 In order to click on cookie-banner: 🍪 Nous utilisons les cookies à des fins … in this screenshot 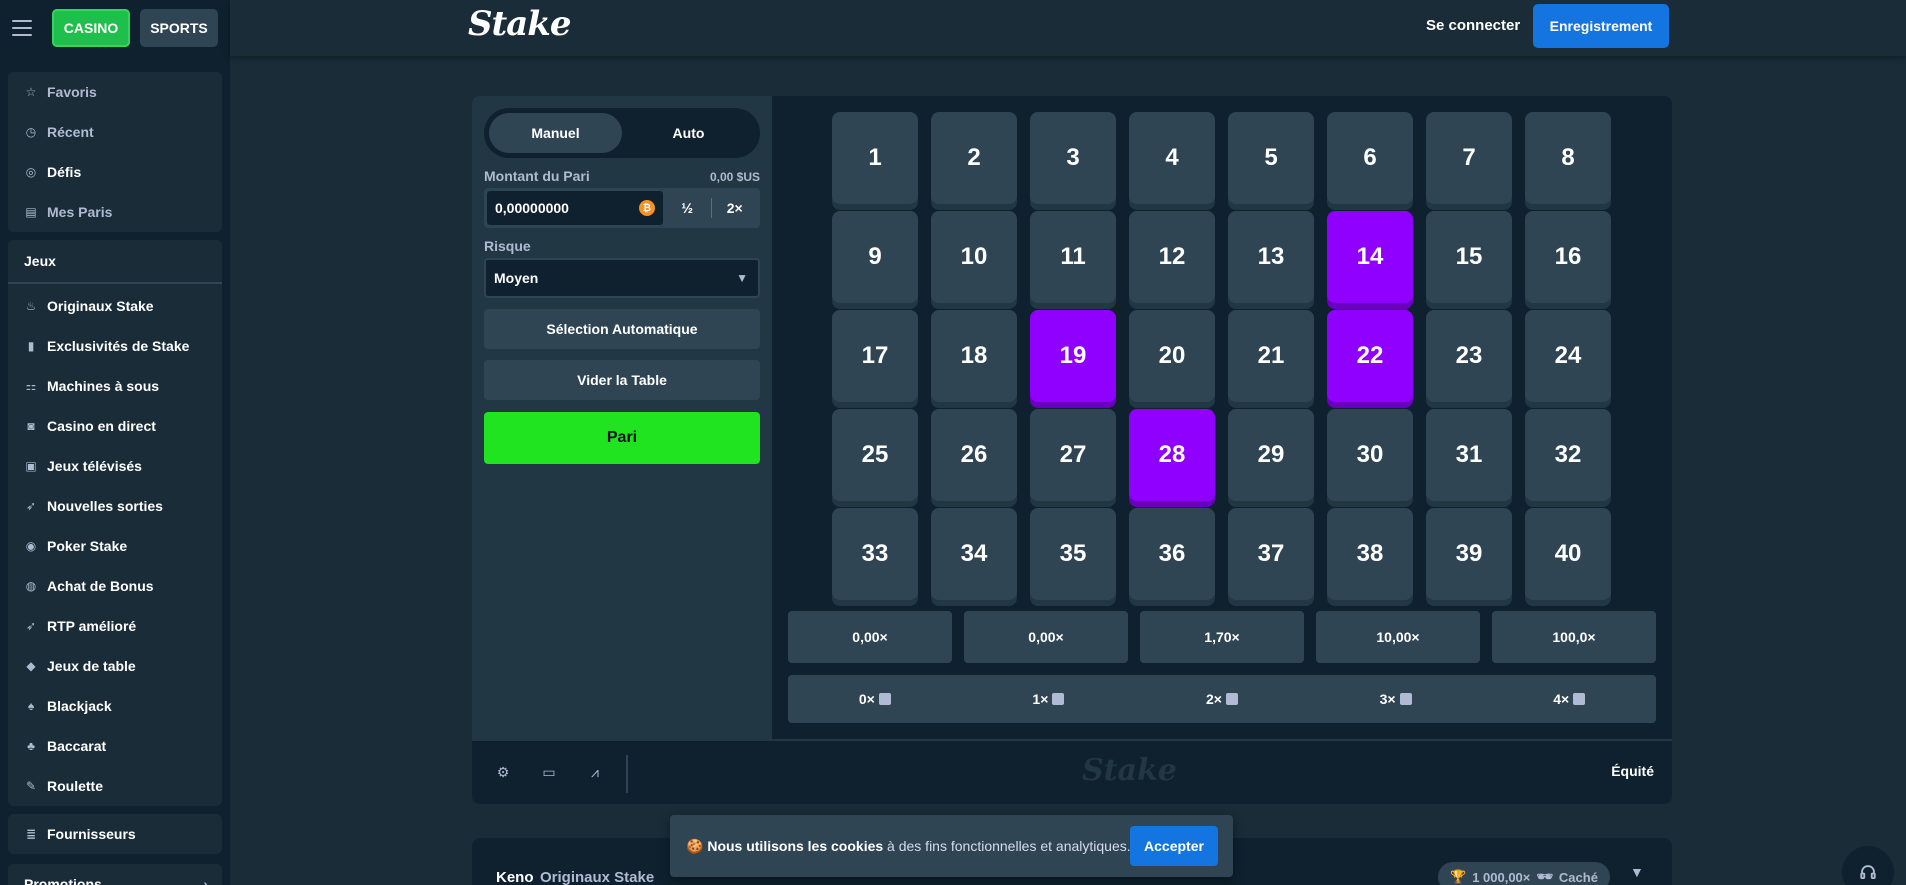, I will do `click(951, 846)`.